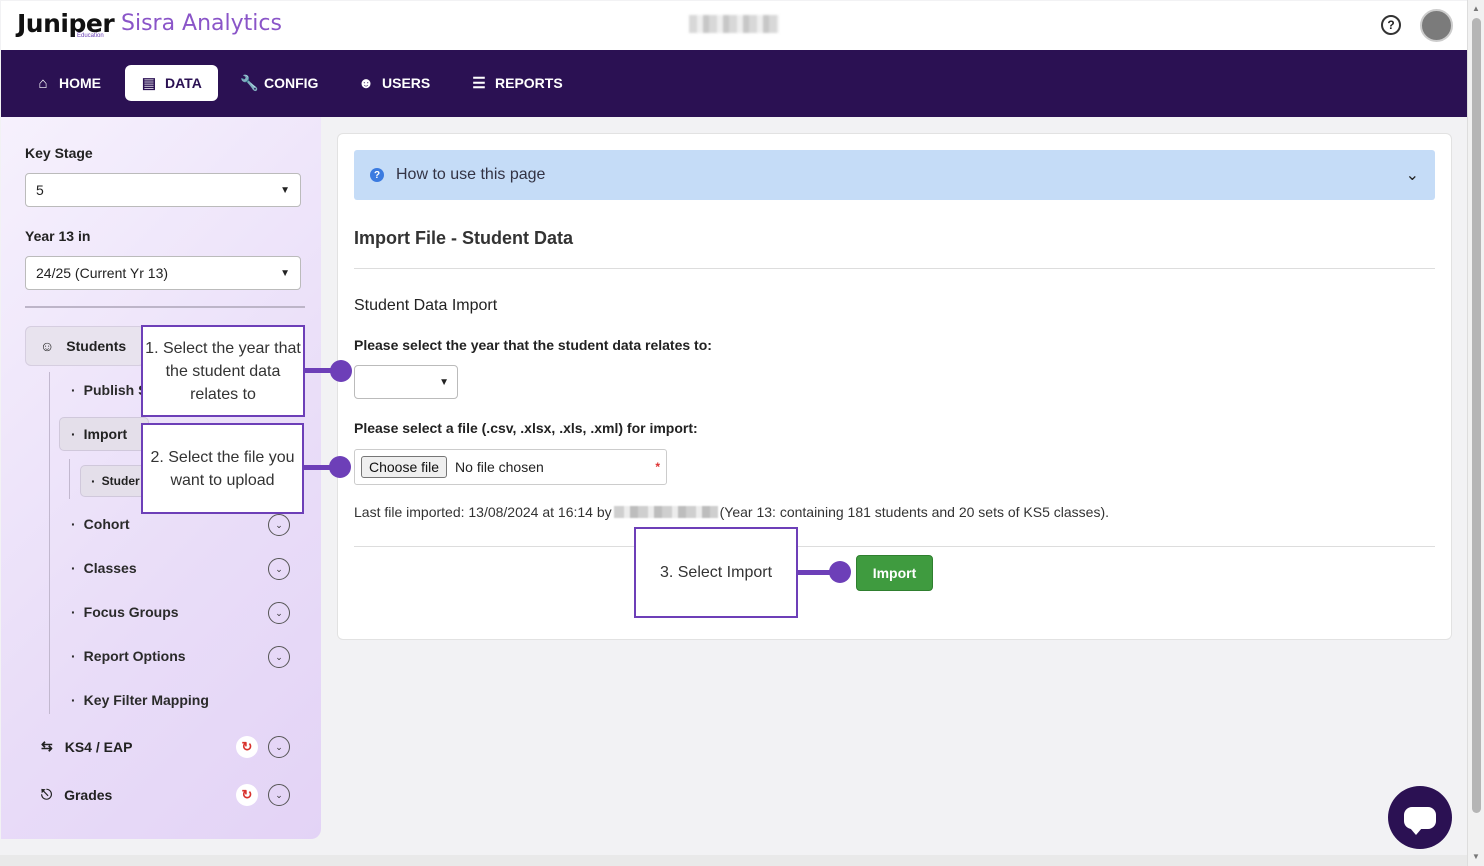 The height and width of the screenshot is (866, 1484). I want to click on import-button: Import, so click(894, 573).